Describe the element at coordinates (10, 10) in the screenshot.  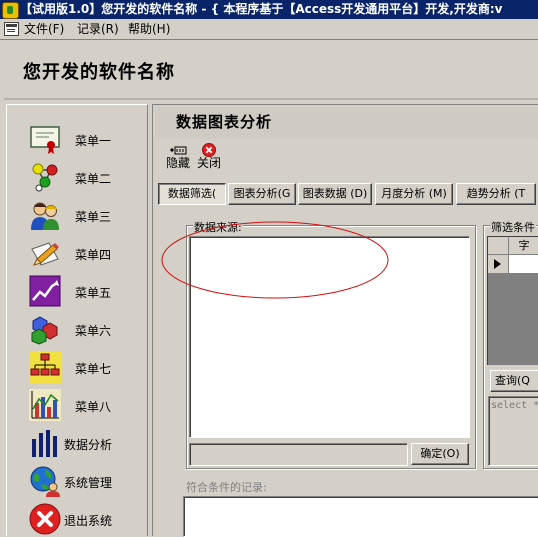
I see `app-icon` at that location.